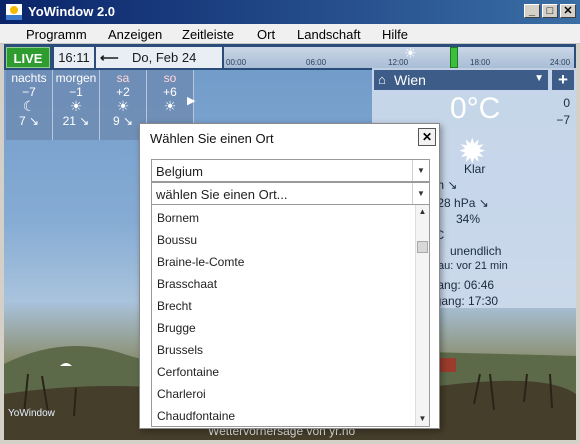  What do you see at coordinates (290, 170) in the screenshot?
I see `country-select: Belgium ▼` at bounding box center [290, 170].